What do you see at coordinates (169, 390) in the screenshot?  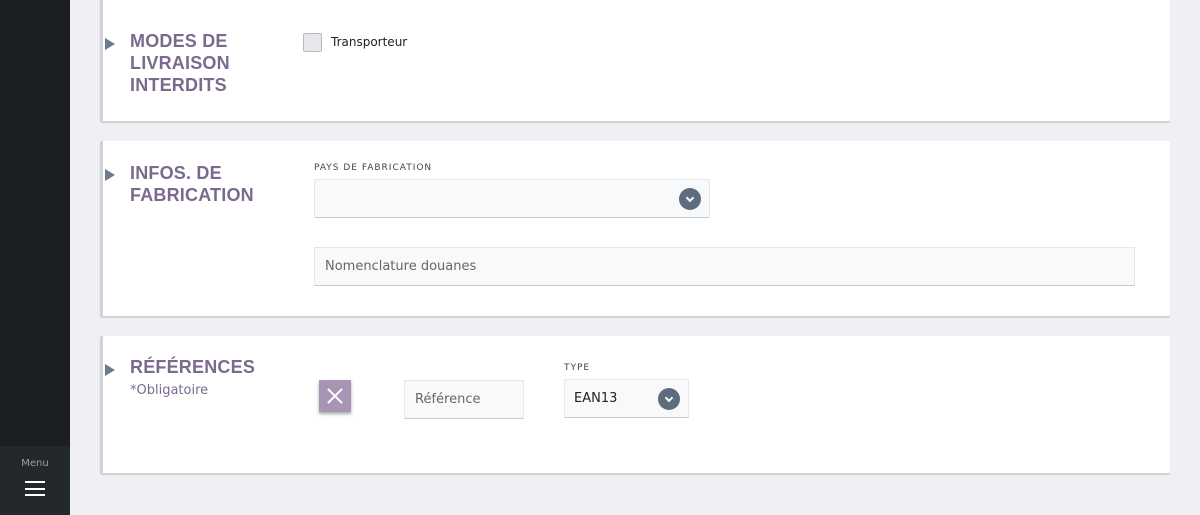 I see `required-note: *Obligatoire` at bounding box center [169, 390].